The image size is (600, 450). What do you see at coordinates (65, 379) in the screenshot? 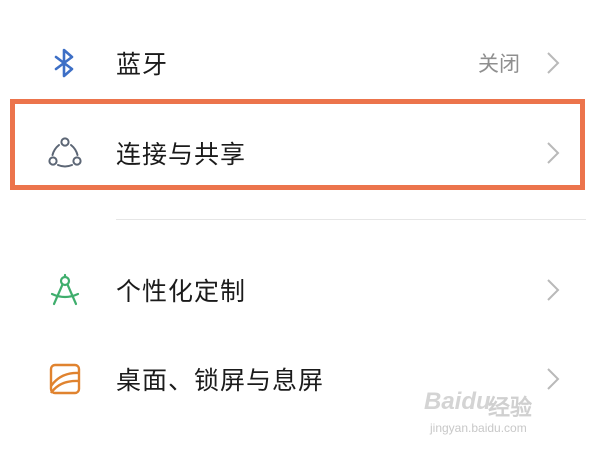
I see `wallpaper-icon` at bounding box center [65, 379].